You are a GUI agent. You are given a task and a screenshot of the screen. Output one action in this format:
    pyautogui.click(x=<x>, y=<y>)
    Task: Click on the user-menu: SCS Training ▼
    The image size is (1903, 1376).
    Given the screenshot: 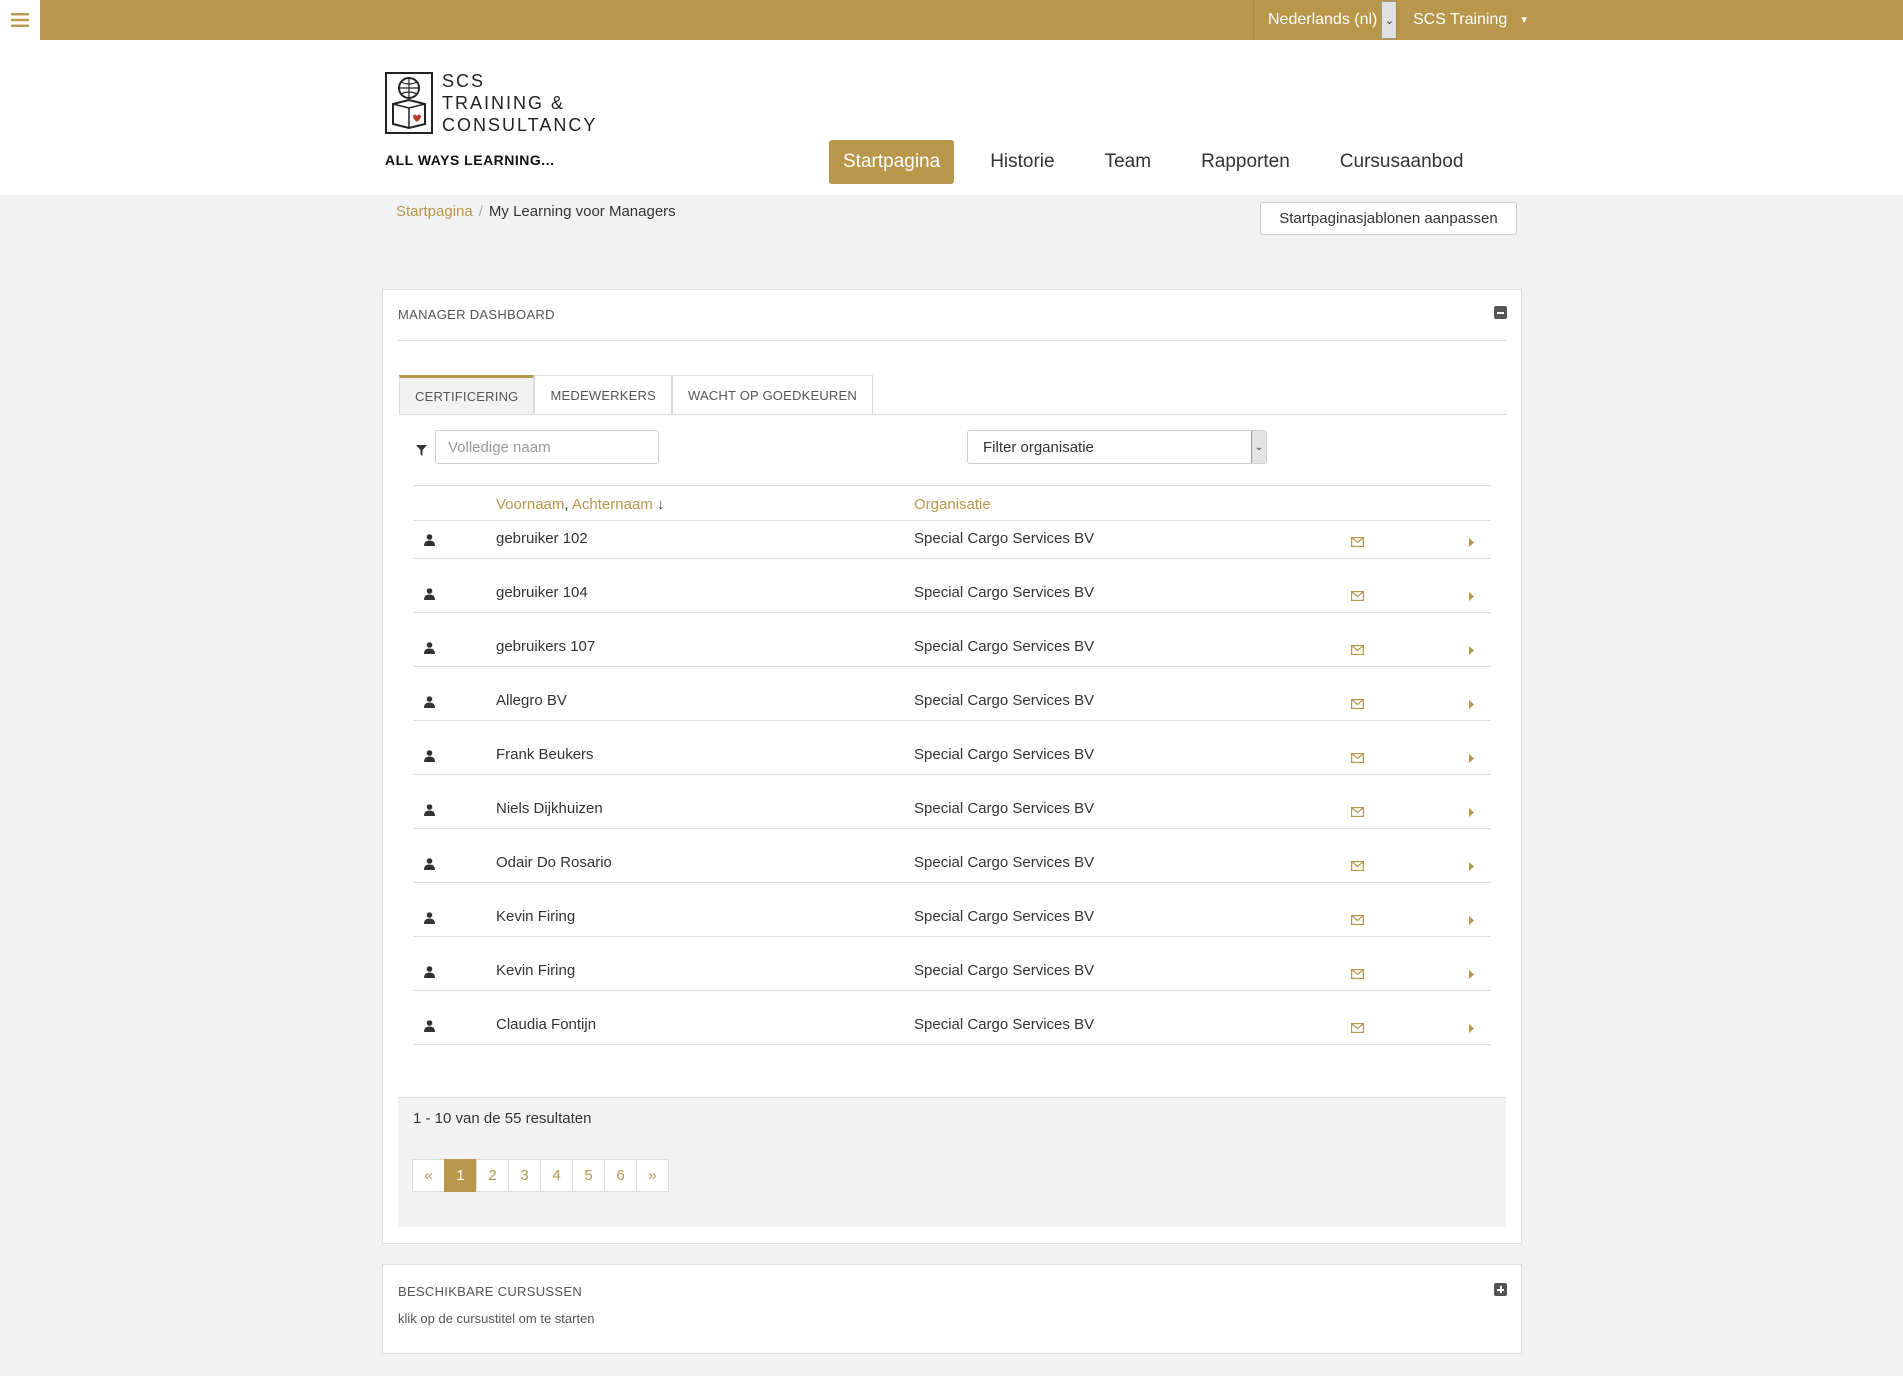 What is the action you would take?
    pyautogui.click(x=1462, y=20)
    